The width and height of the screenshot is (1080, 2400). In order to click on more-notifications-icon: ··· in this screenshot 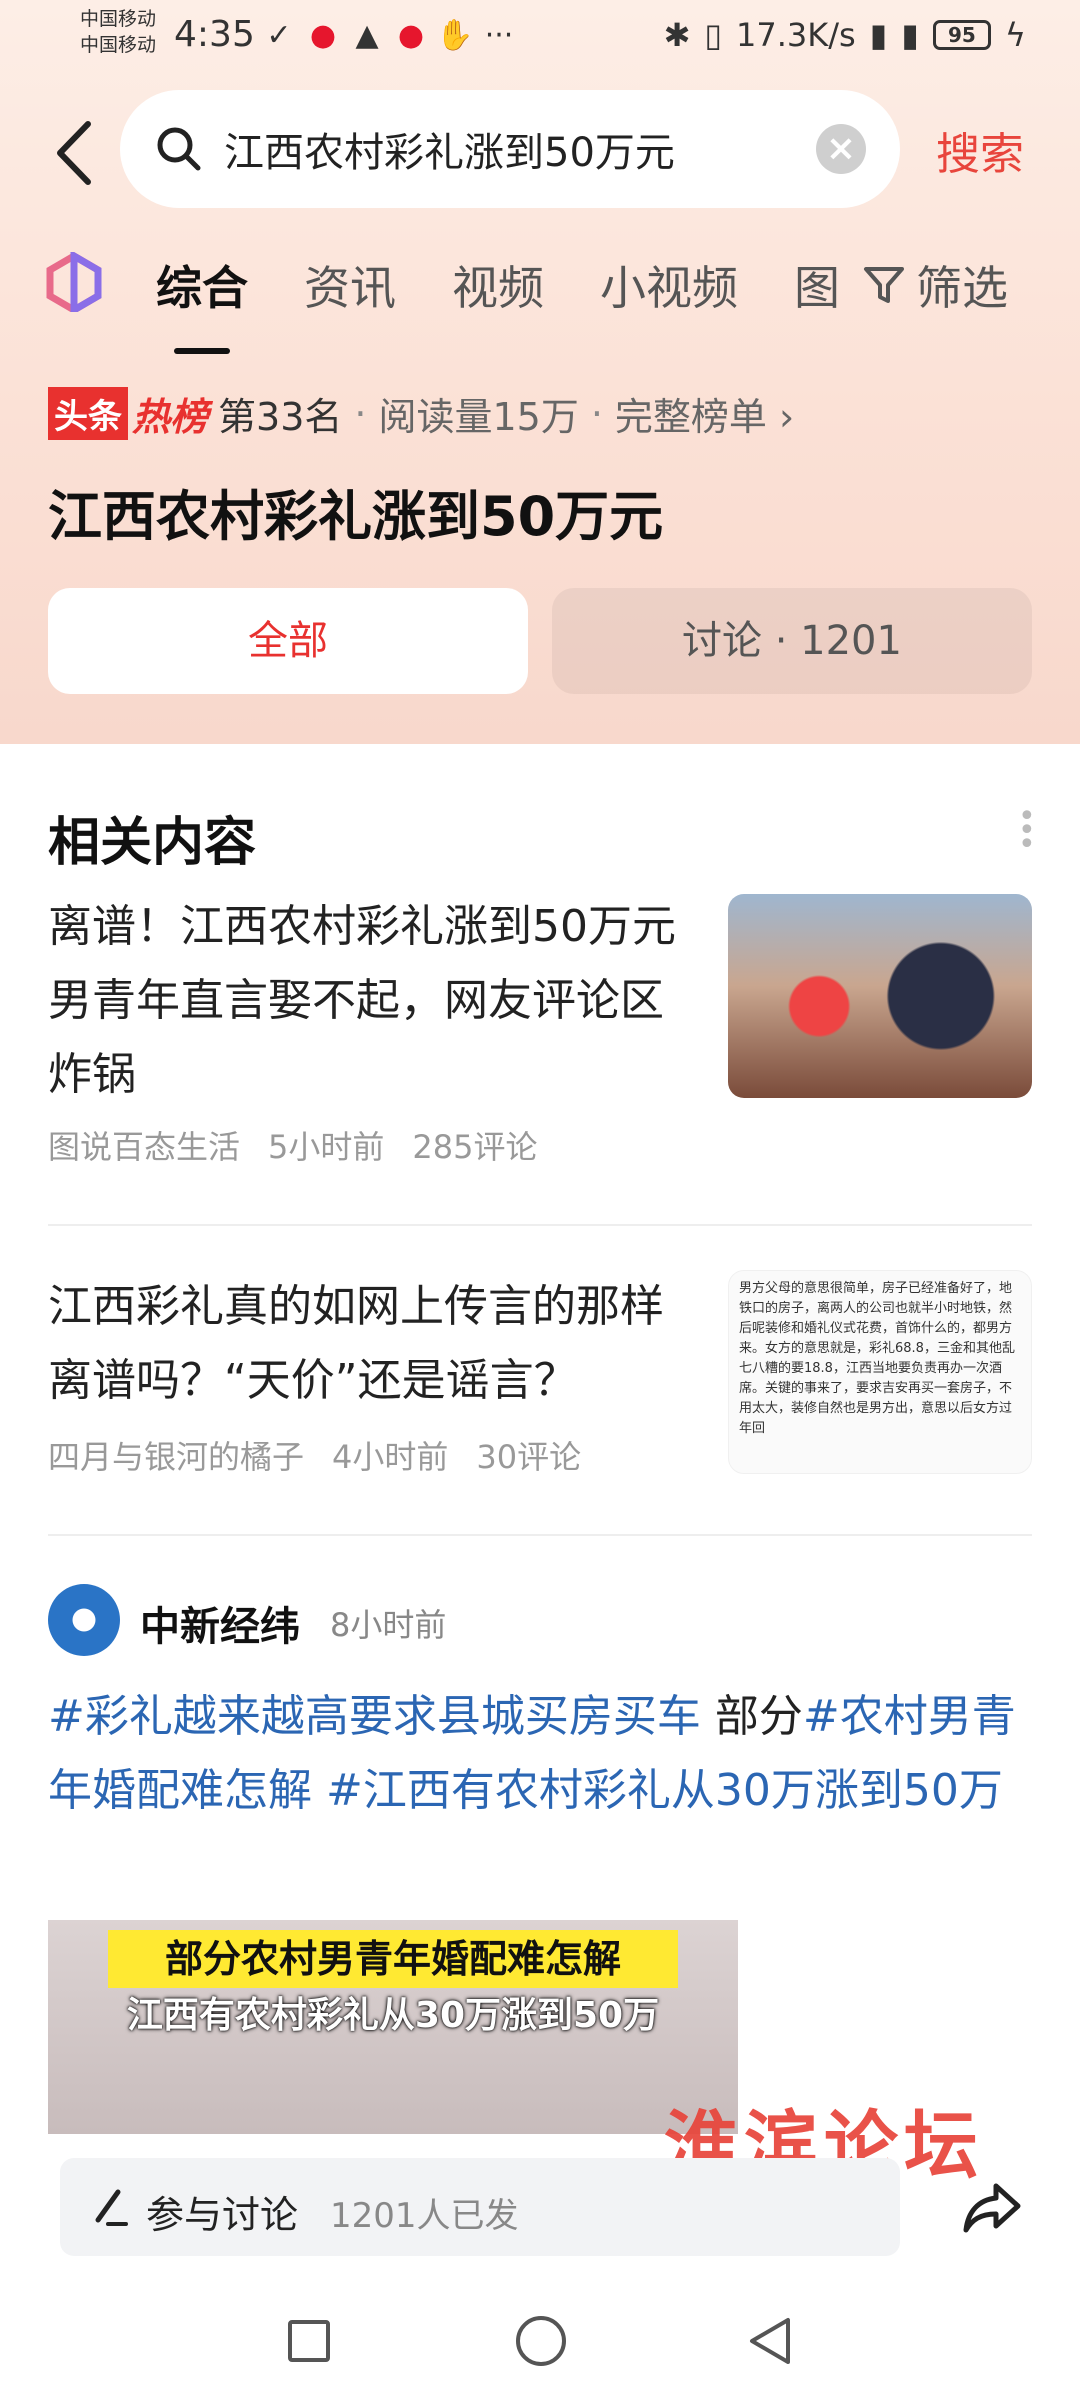, I will do `click(499, 35)`.